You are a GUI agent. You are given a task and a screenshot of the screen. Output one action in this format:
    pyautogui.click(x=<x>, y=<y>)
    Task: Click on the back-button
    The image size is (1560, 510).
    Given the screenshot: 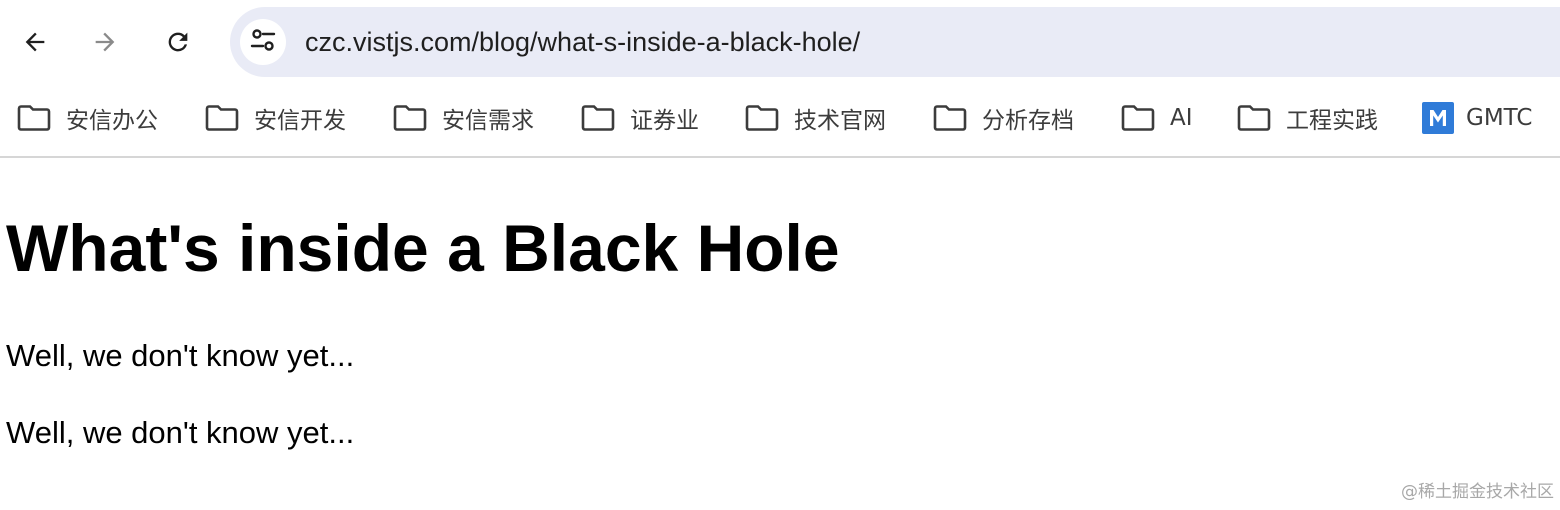 What is the action you would take?
    pyautogui.click(x=35, y=42)
    